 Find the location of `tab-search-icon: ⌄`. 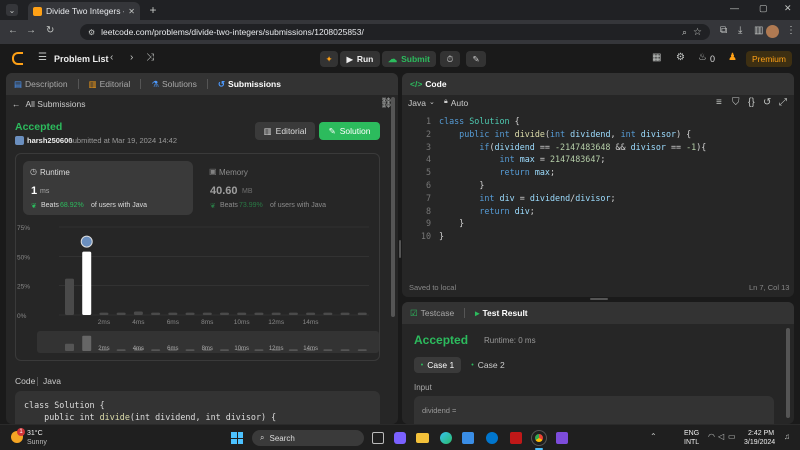

tab-search-icon: ⌄ is located at coordinates (12, 10).